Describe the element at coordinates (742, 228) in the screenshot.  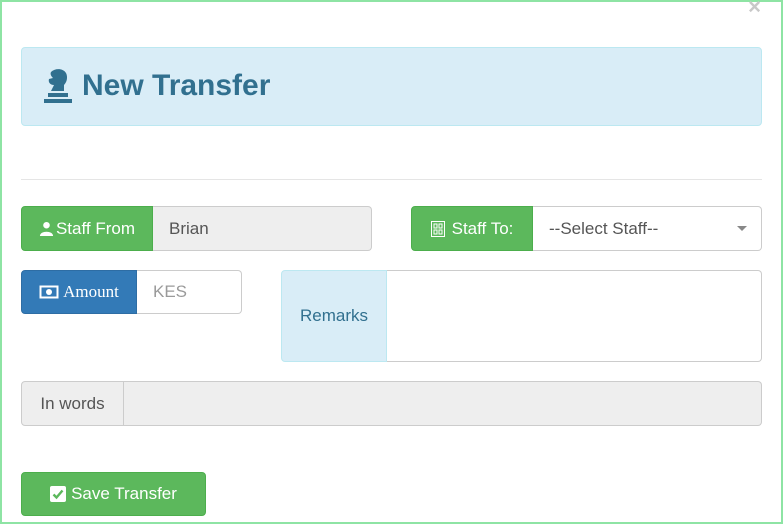
I see `chevron-down-icon` at that location.